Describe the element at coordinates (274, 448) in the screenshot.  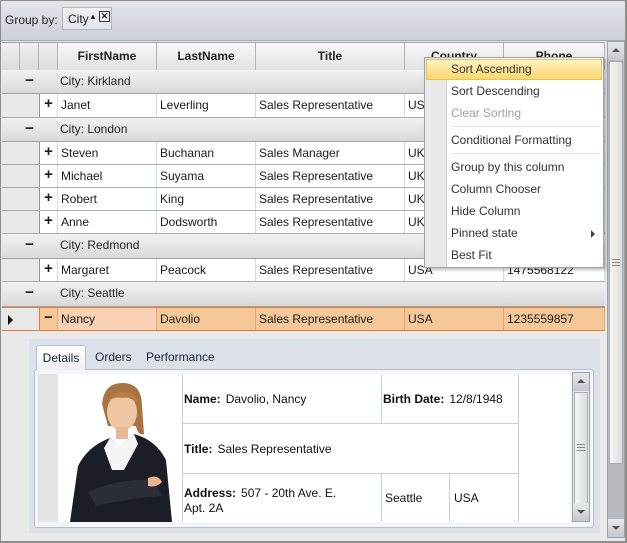
I see `title-value: Sales Representative` at that location.